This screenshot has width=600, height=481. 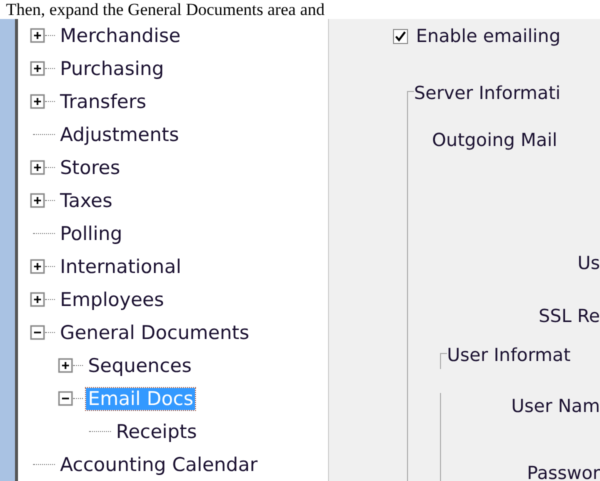 What do you see at coordinates (121, 267) in the screenshot?
I see `tree-item: International` at bounding box center [121, 267].